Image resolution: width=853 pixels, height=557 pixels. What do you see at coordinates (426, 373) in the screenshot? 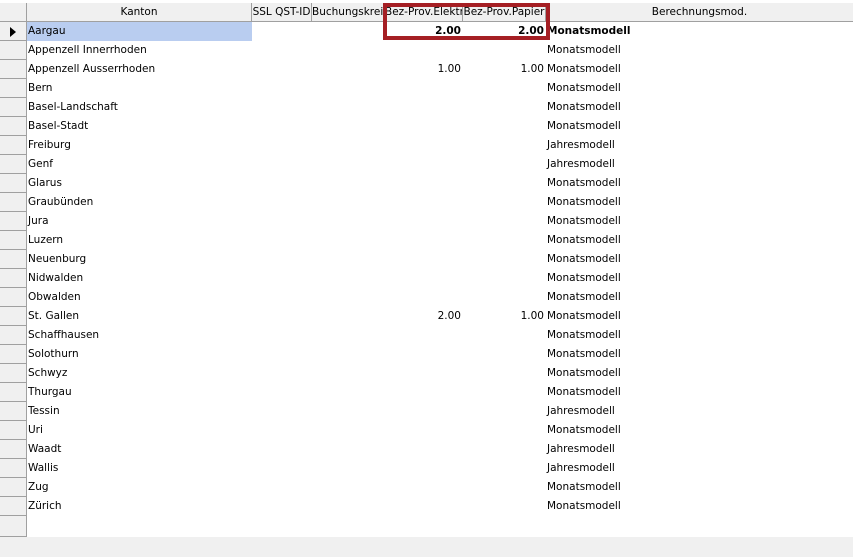
I see `table-row: Schwyz Monatsmodell` at bounding box center [426, 373].